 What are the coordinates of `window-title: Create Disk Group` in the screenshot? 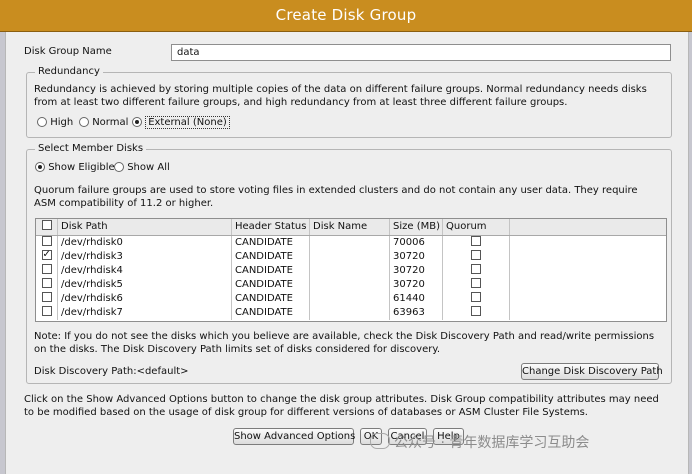 It's located at (346, 15).